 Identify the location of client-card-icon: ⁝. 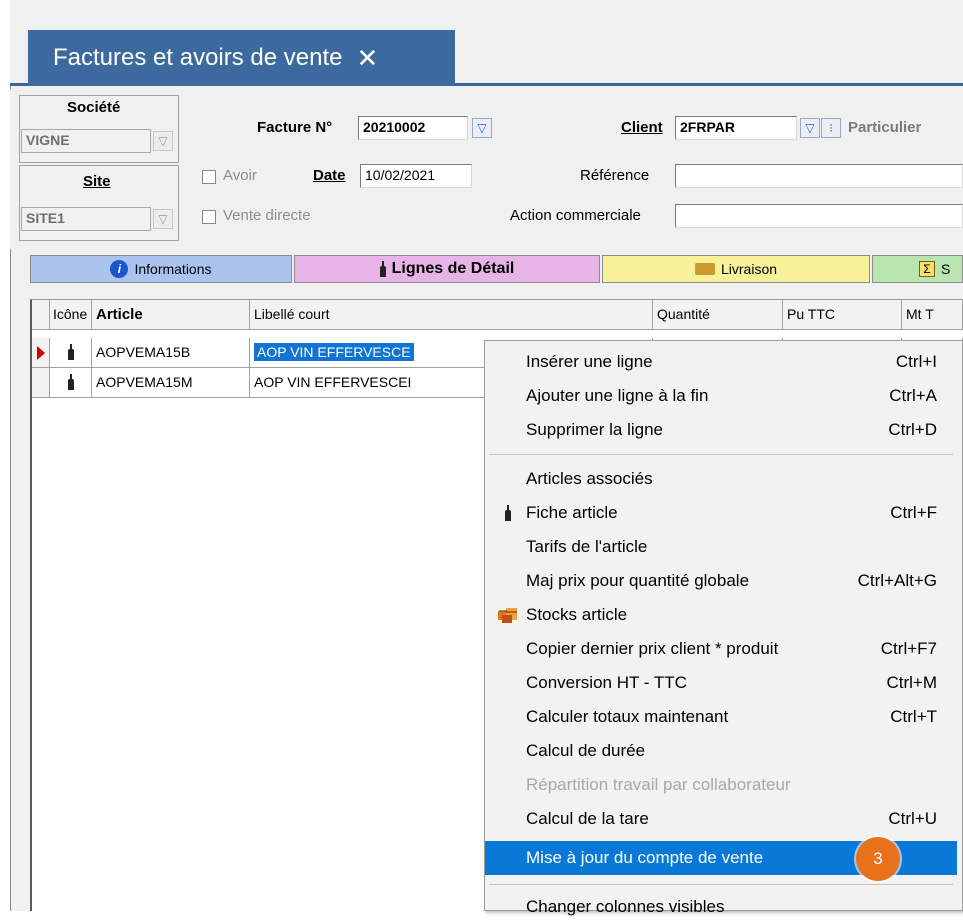
(831, 128).